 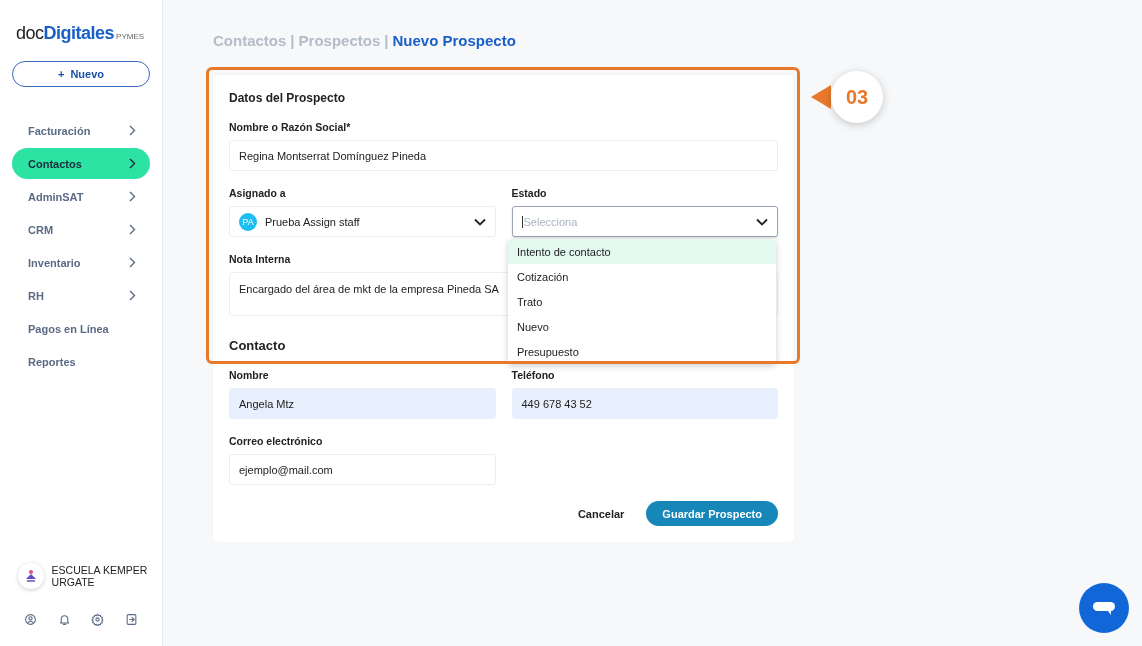 I want to click on breadcrumb-item: Nuevo Prospecto, so click(x=454, y=40).